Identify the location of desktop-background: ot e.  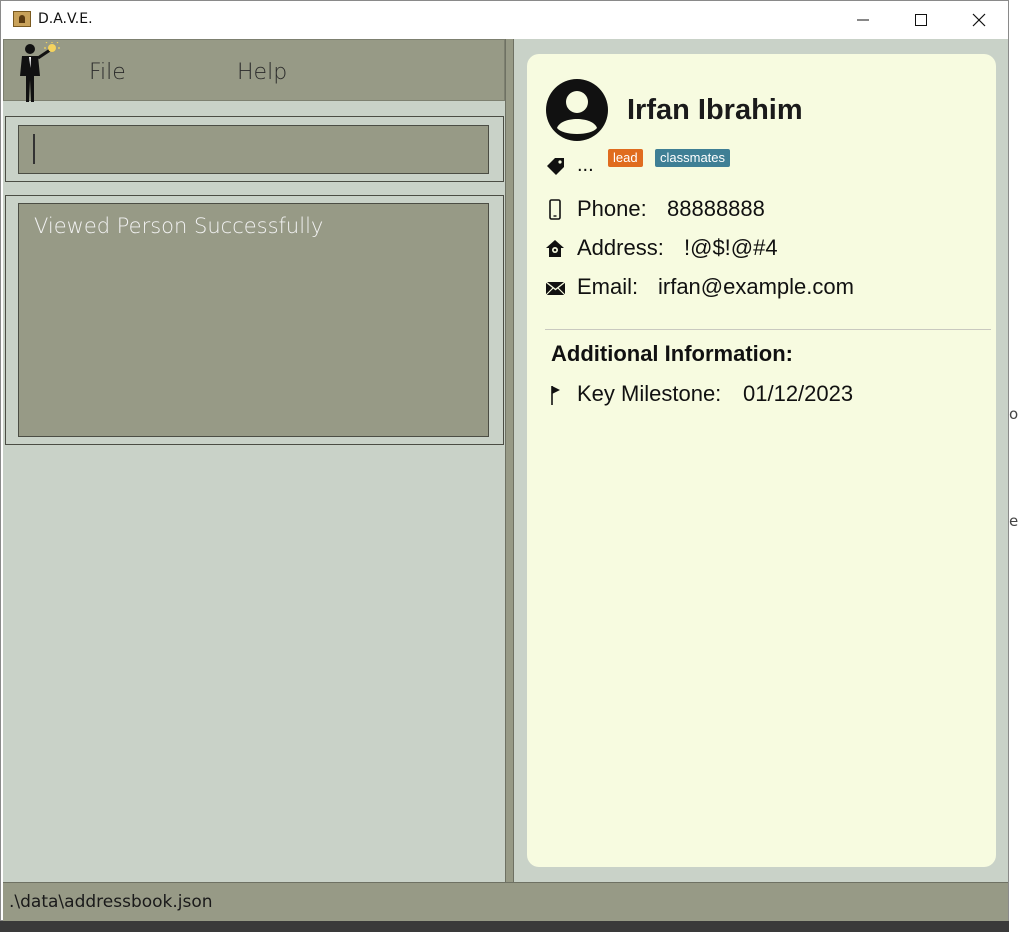
(1013, 466).